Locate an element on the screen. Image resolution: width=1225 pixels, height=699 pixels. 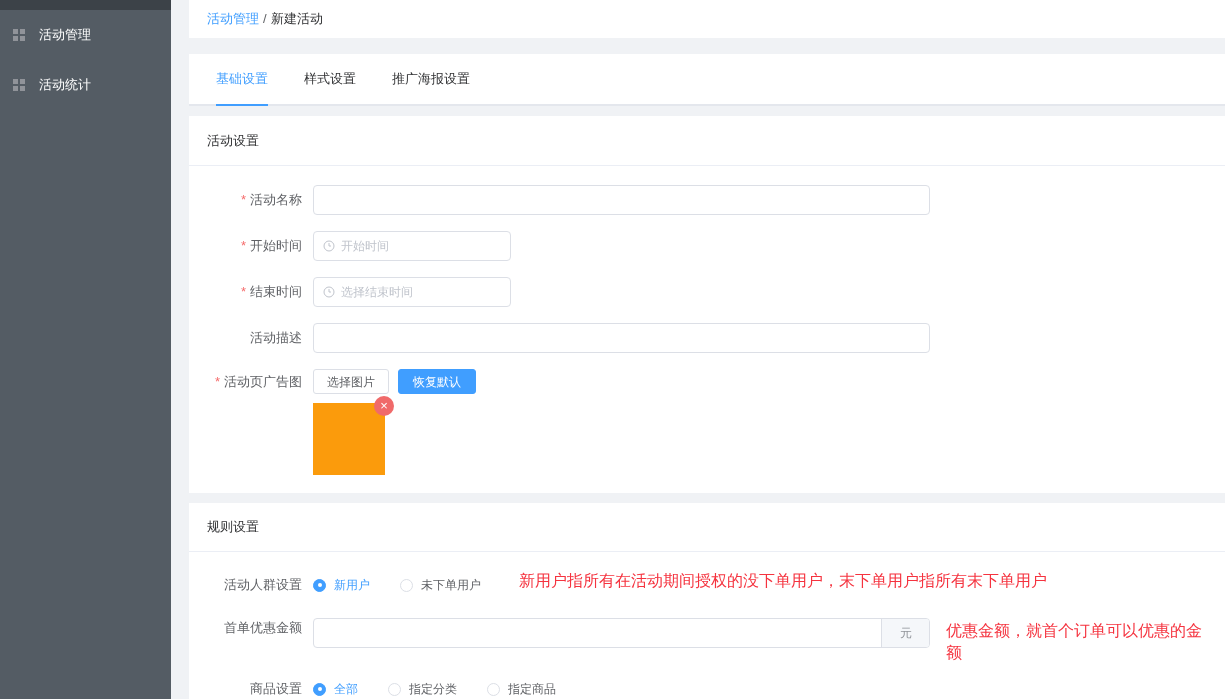
radio-option: 指定分类 is located at coordinates (422, 689).